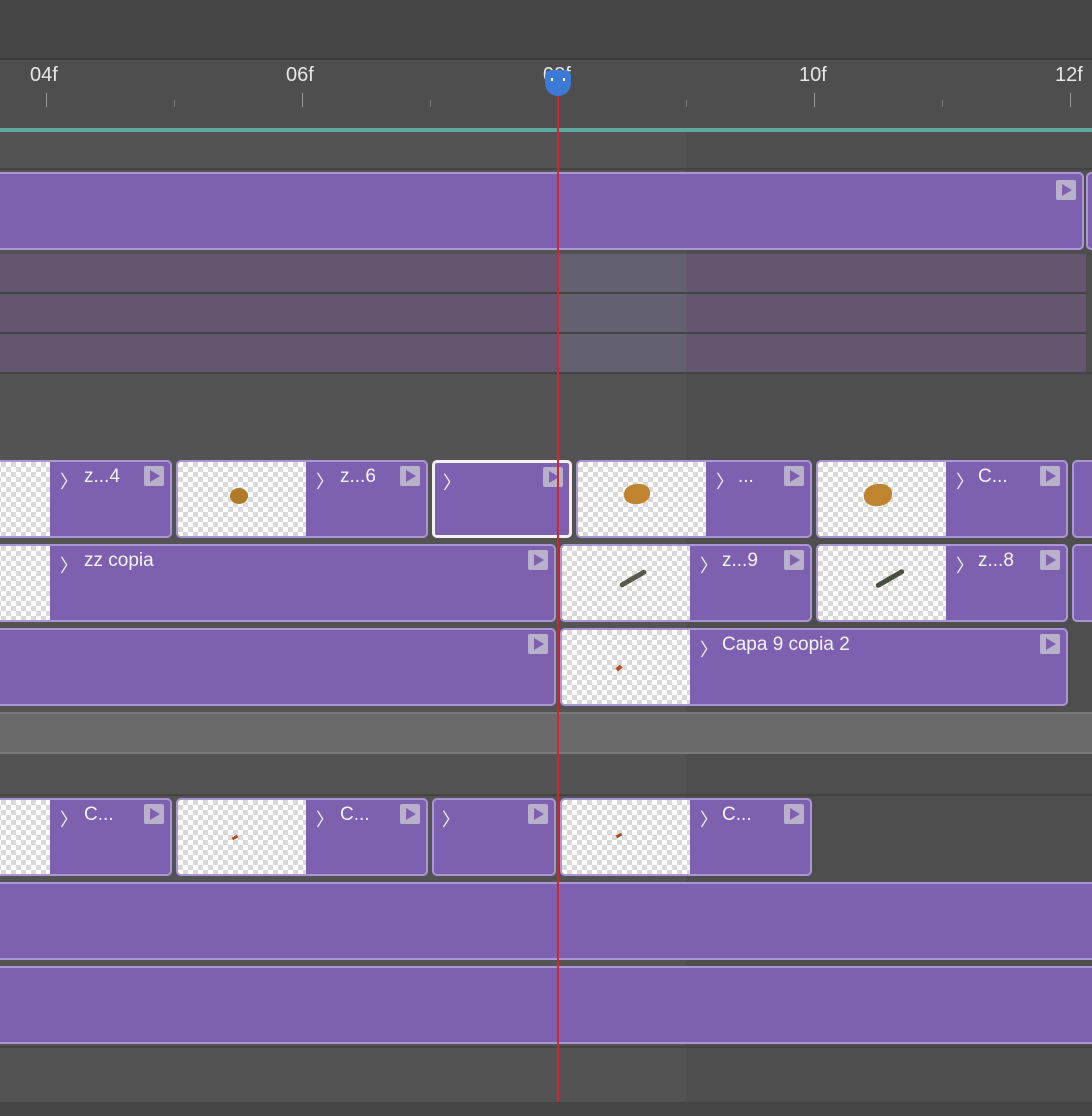 The image size is (1092, 1116). Describe the element at coordinates (502, 499) in the screenshot. I see `video-clip-selected: 〉` at that location.